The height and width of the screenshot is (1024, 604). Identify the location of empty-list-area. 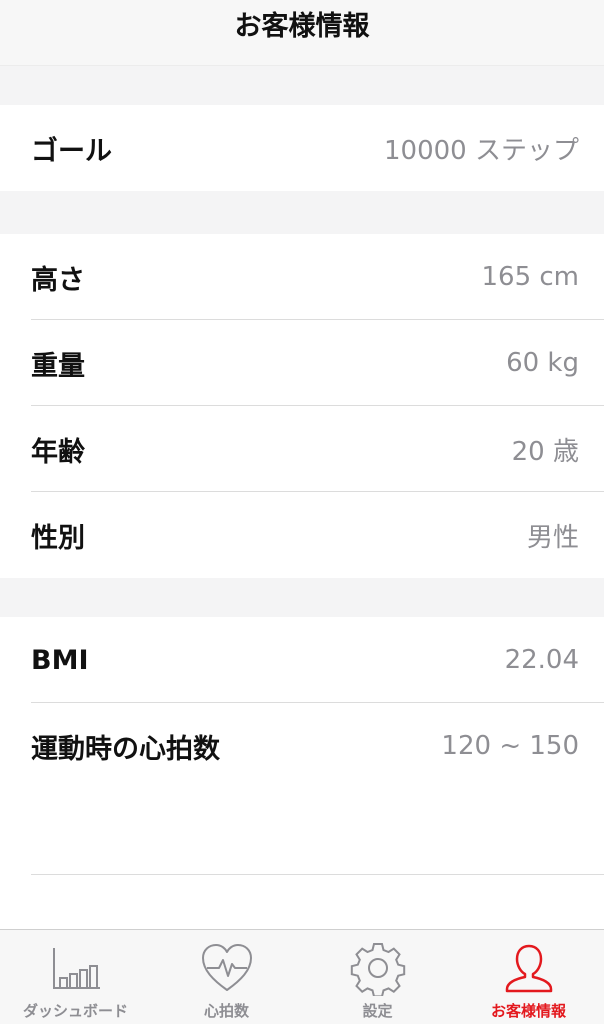
(302, 858).